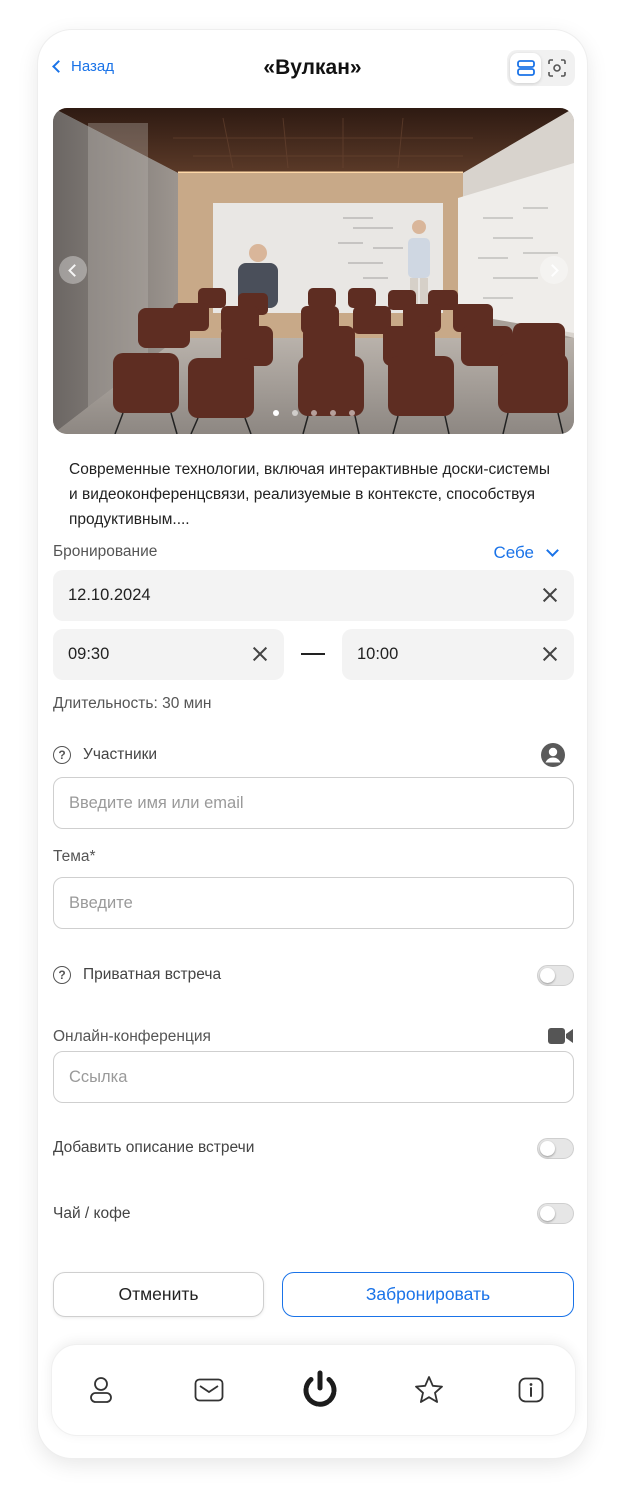  I want to click on time-to-field: 10:00, so click(458, 654).